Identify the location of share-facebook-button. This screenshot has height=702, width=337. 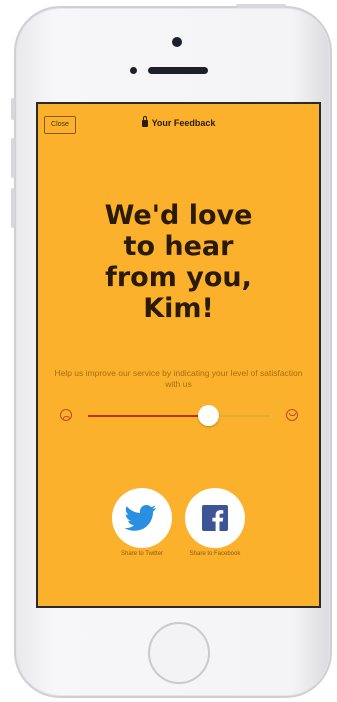
(215, 518).